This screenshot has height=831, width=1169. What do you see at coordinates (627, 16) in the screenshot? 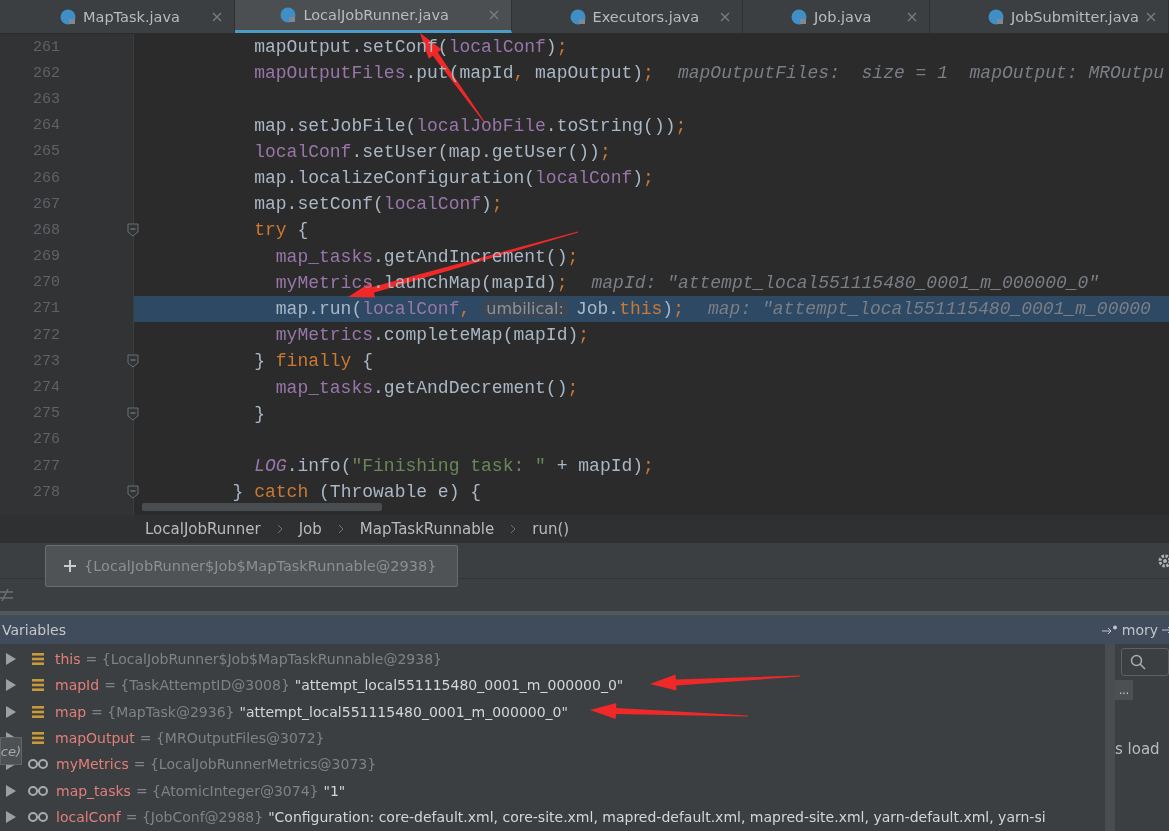
I see `editor-tab: Executors.java` at bounding box center [627, 16].